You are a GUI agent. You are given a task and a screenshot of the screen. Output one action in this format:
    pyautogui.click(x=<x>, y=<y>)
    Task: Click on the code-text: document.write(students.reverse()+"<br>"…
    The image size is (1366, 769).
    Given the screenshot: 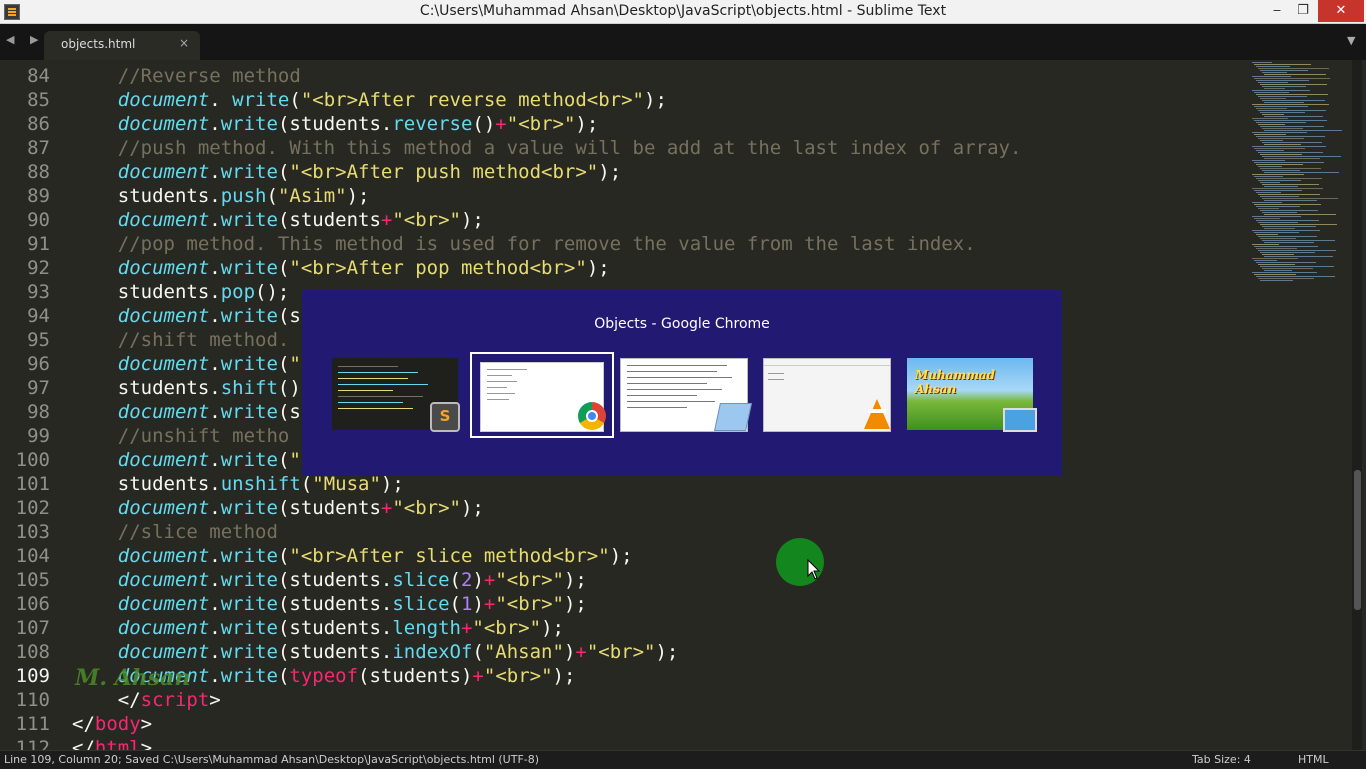 What is the action you would take?
    pyautogui.click(x=335, y=124)
    